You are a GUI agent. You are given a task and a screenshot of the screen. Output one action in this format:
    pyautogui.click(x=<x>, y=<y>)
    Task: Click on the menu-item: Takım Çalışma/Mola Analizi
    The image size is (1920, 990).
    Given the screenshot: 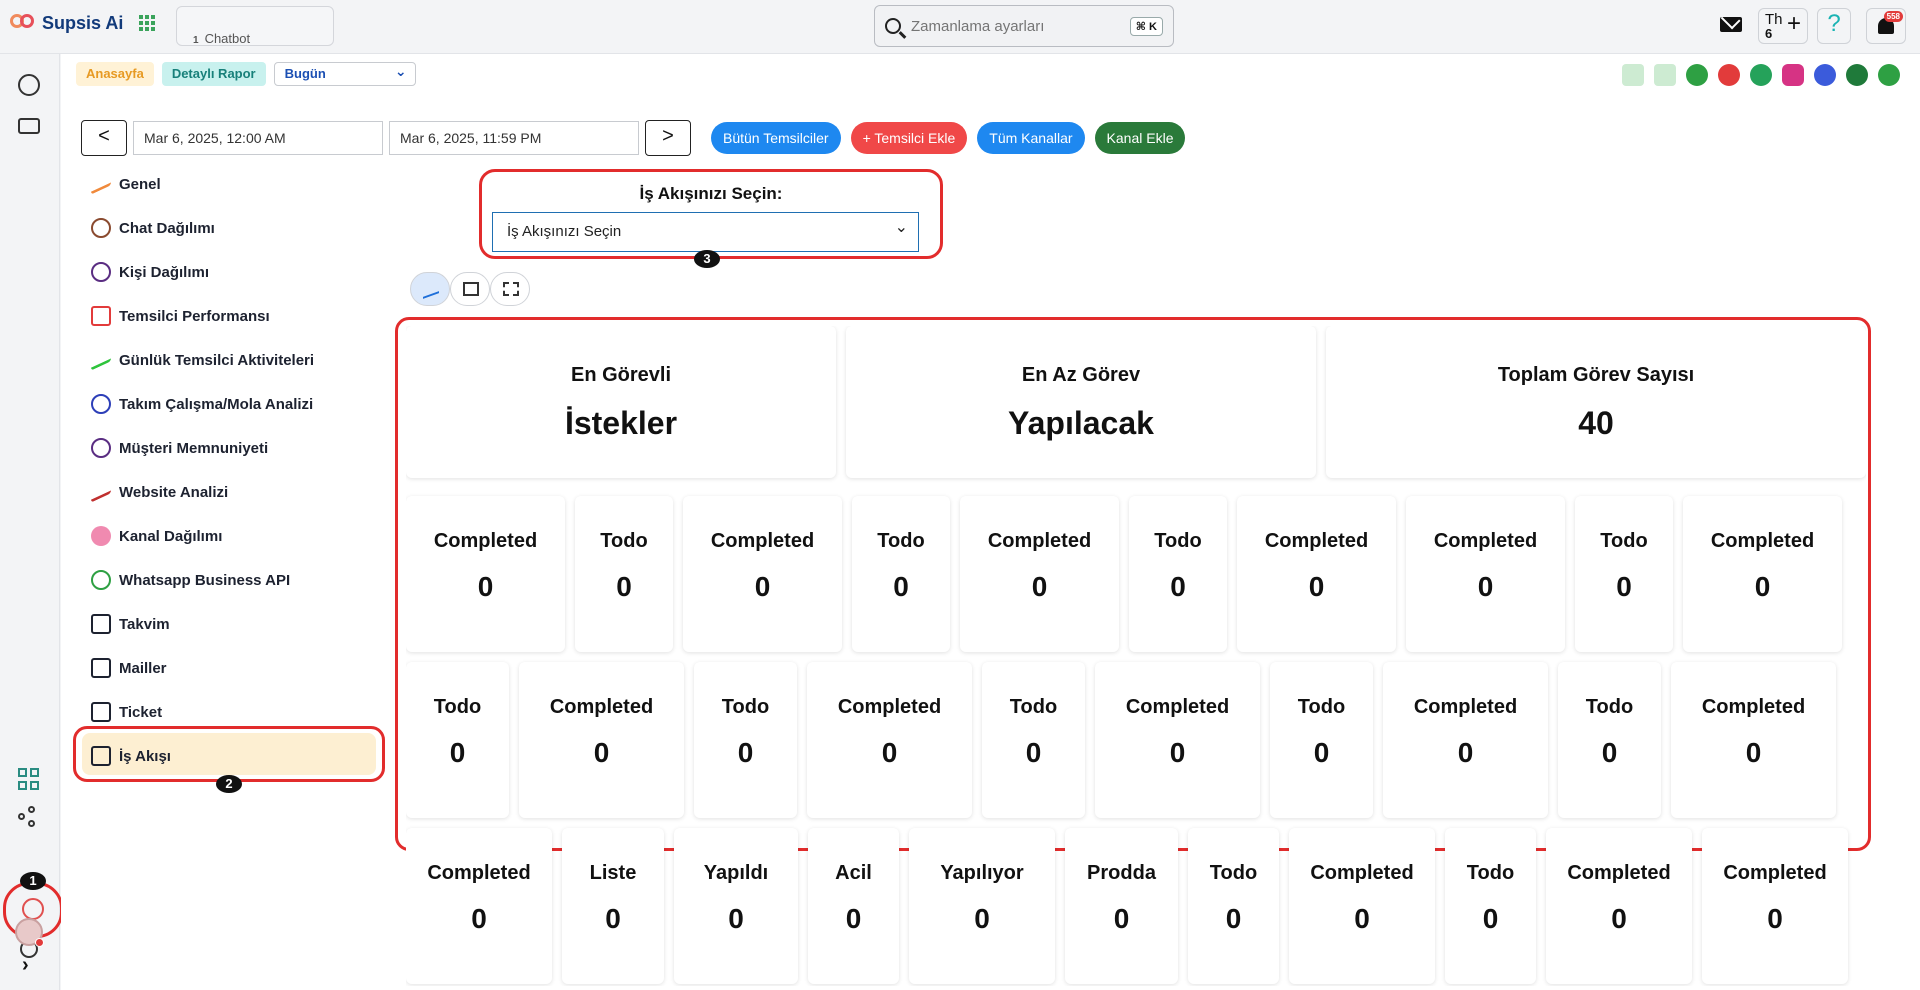 What is the action you would take?
    pyautogui.click(x=226, y=404)
    